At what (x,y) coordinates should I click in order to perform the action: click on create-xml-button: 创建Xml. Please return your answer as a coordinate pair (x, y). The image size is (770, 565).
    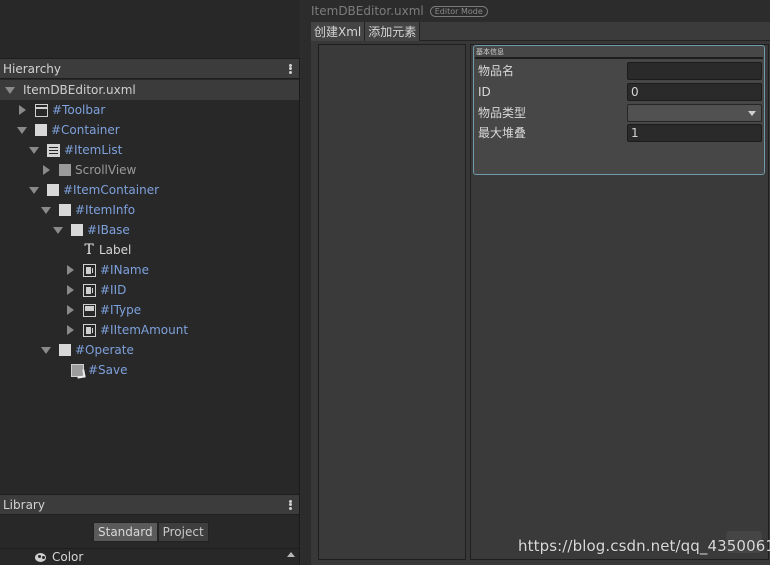
    Looking at the image, I should click on (338, 31).